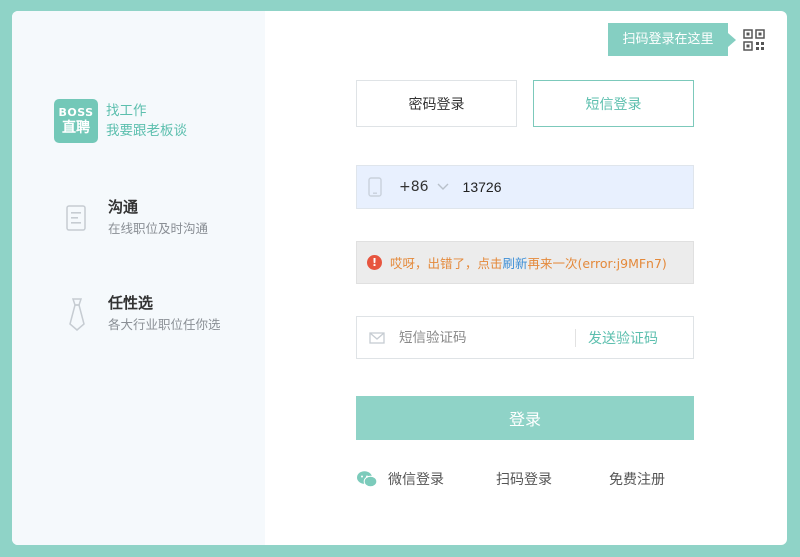 Image resolution: width=800 pixels, height=557 pixels. What do you see at coordinates (137, 314) in the screenshot?
I see `feature-choose: 任性选 各大行业职位任你选` at bounding box center [137, 314].